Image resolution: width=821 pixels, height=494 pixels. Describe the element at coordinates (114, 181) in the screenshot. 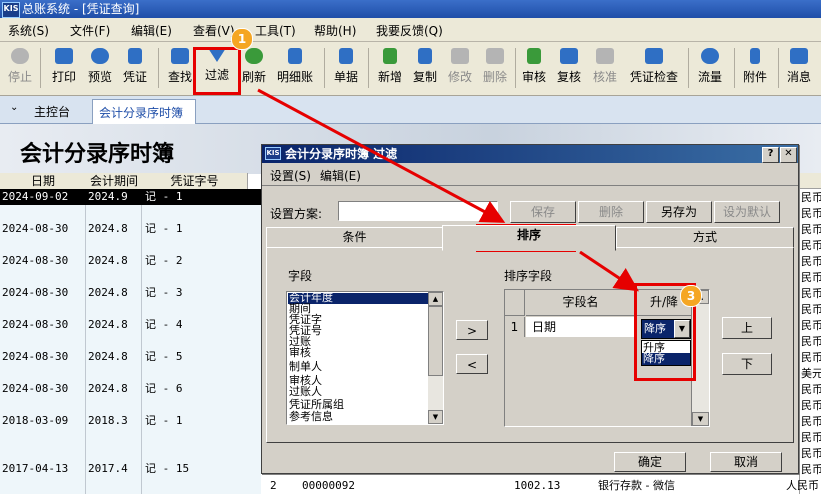

I see `col-header-period: 会计期间` at that location.